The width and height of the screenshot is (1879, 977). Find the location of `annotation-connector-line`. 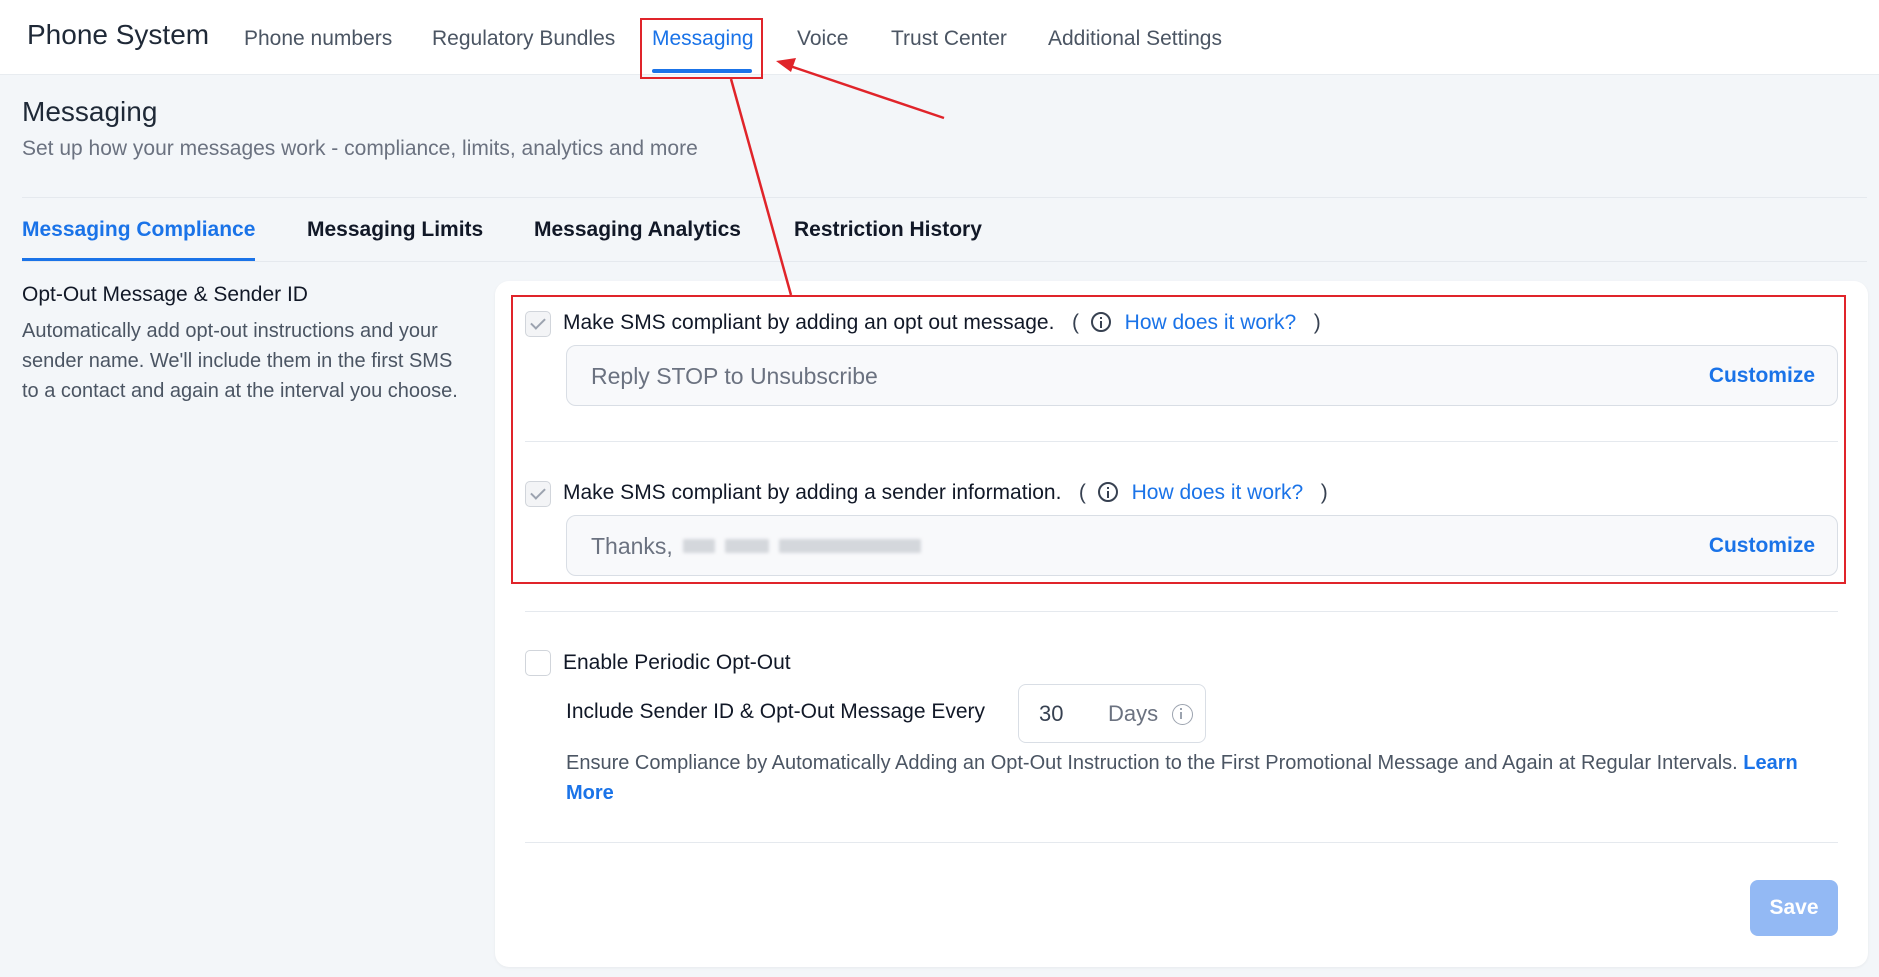

annotation-connector-line is located at coordinates (761, 187).